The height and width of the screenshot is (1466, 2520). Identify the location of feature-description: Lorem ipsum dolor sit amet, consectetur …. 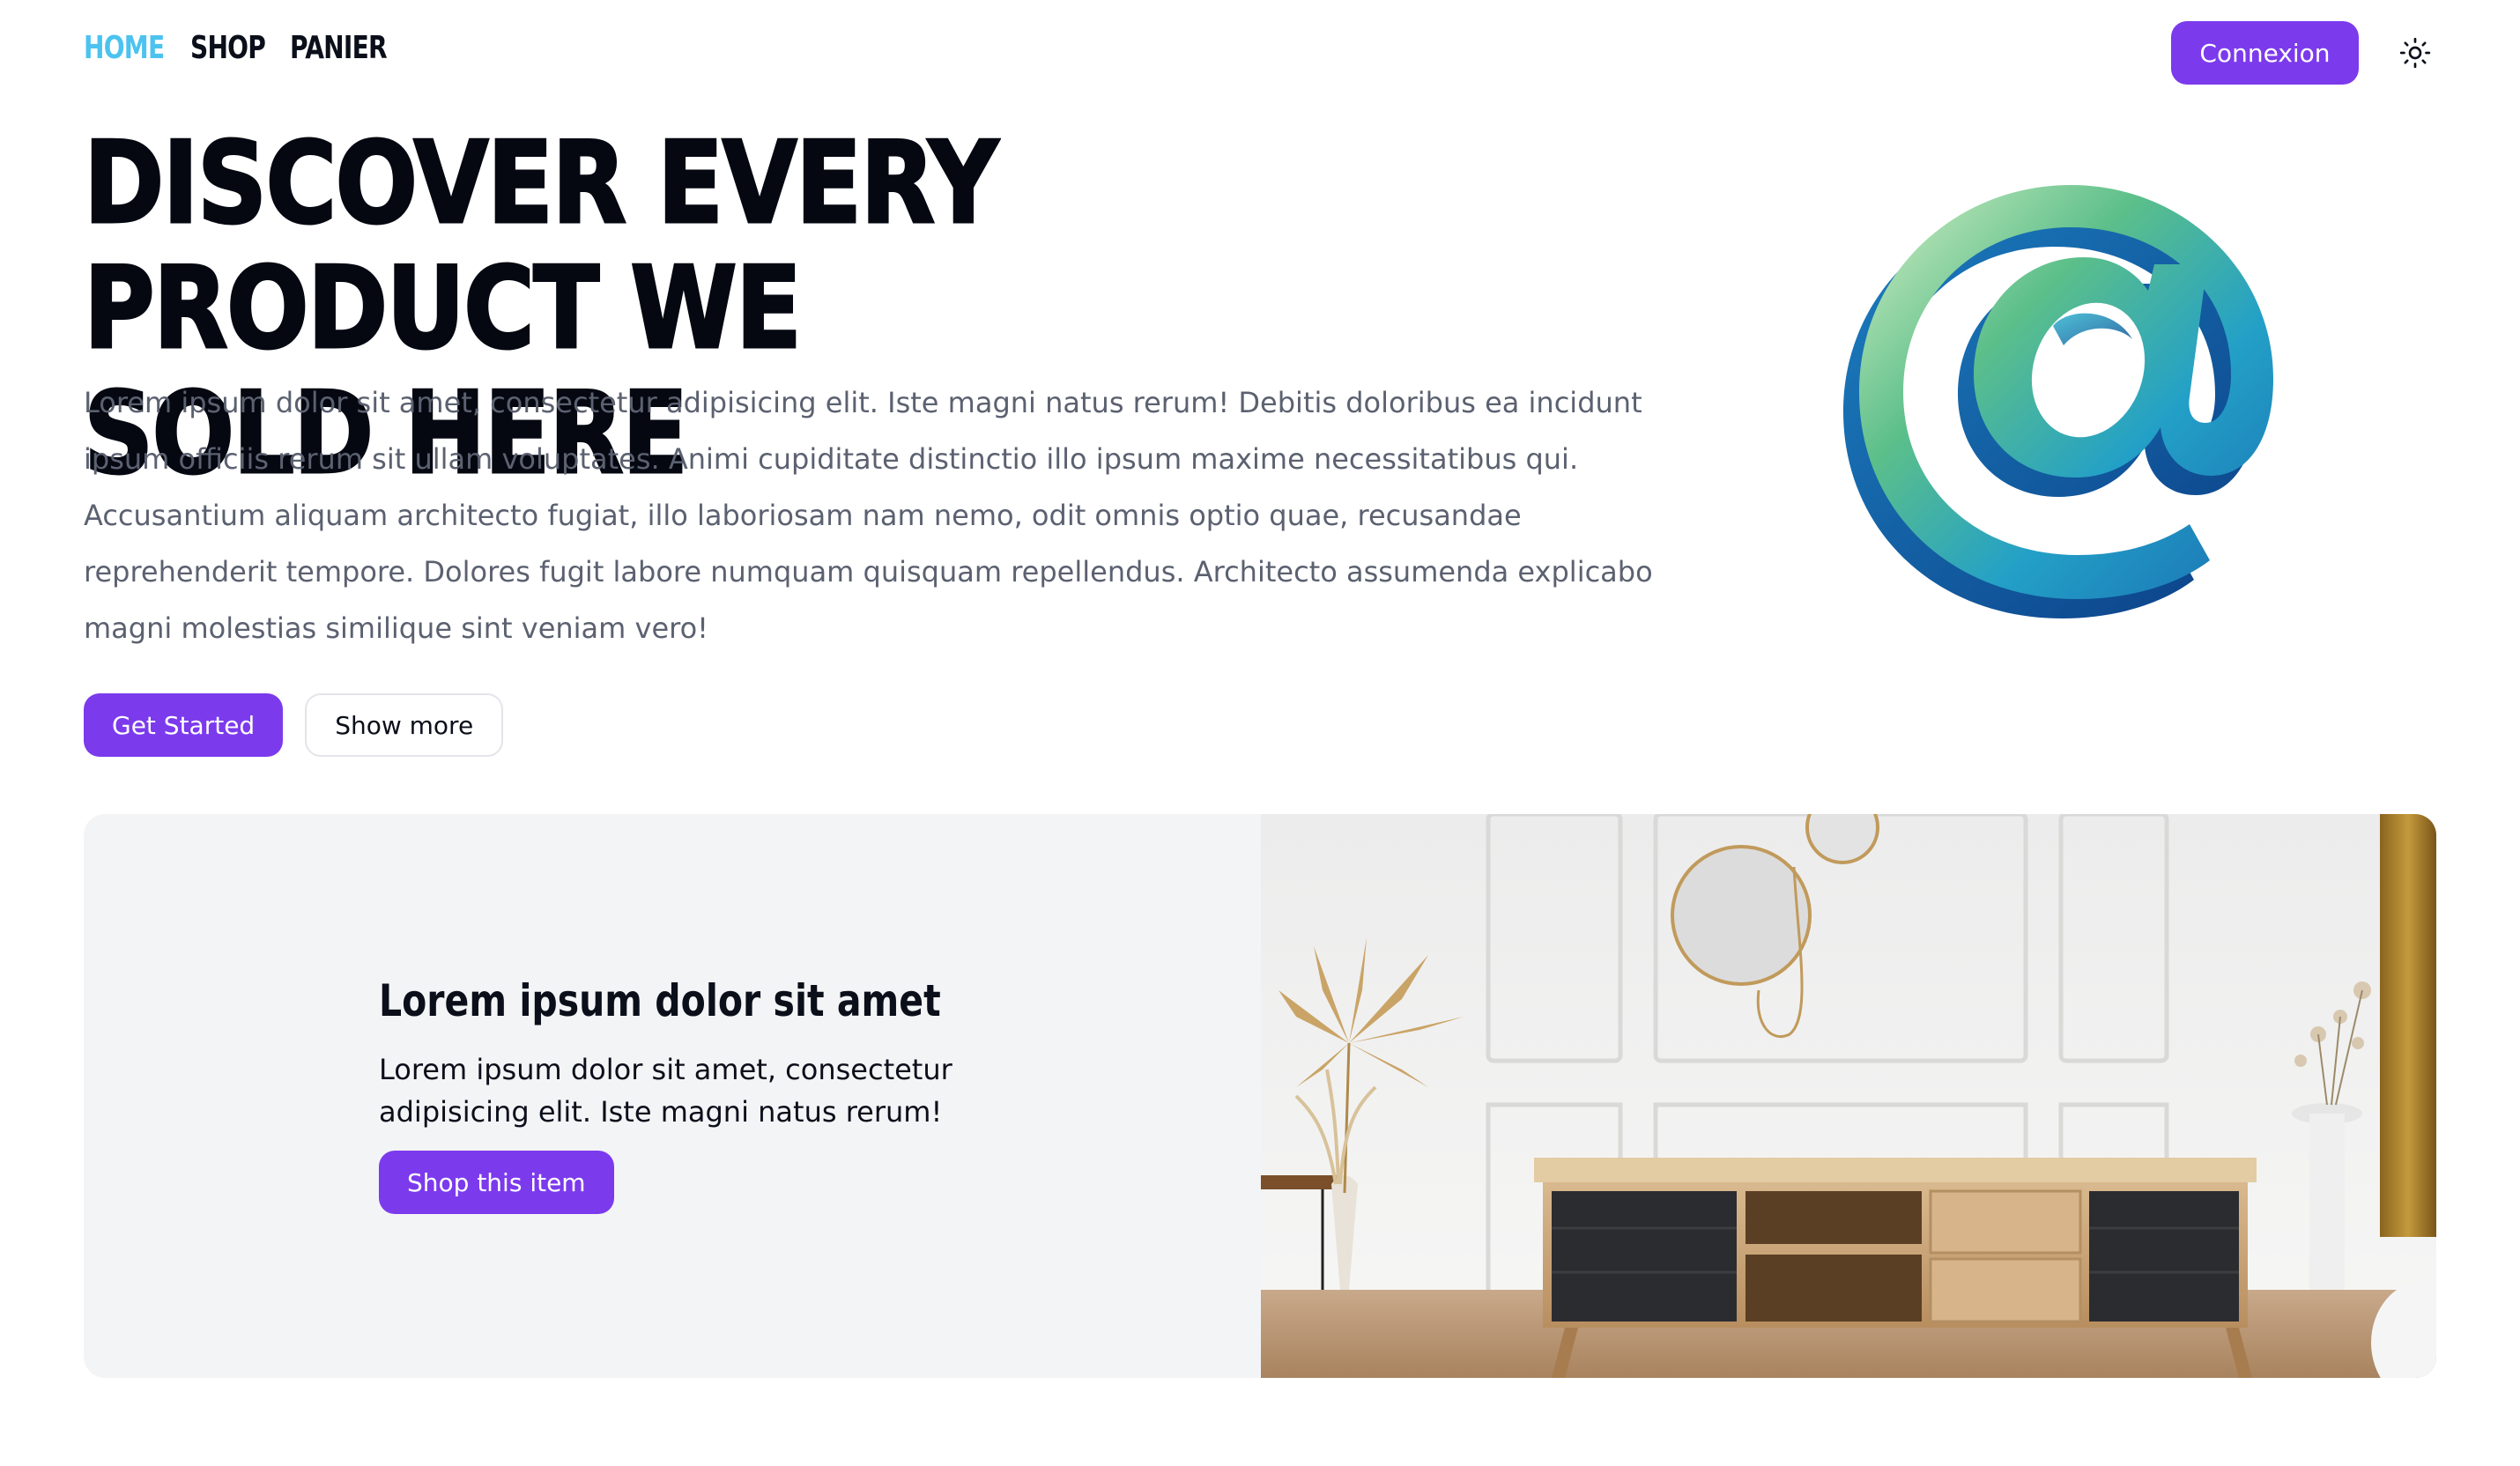
(665, 1091).